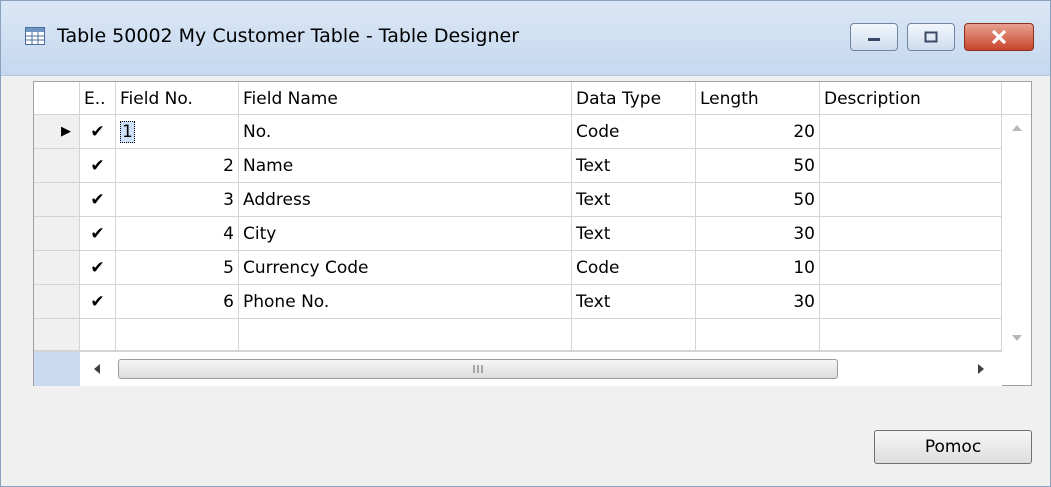 The width and height of the screenshot is (1051, 487). Describe the element at coordinates (405, 234) in the screenshot. I see `field-name-cell: City` at that location.